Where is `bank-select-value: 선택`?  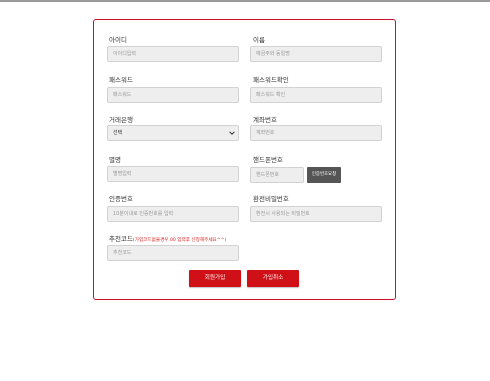
bank-select-value: 선택 is located at coordinates (118, 133).